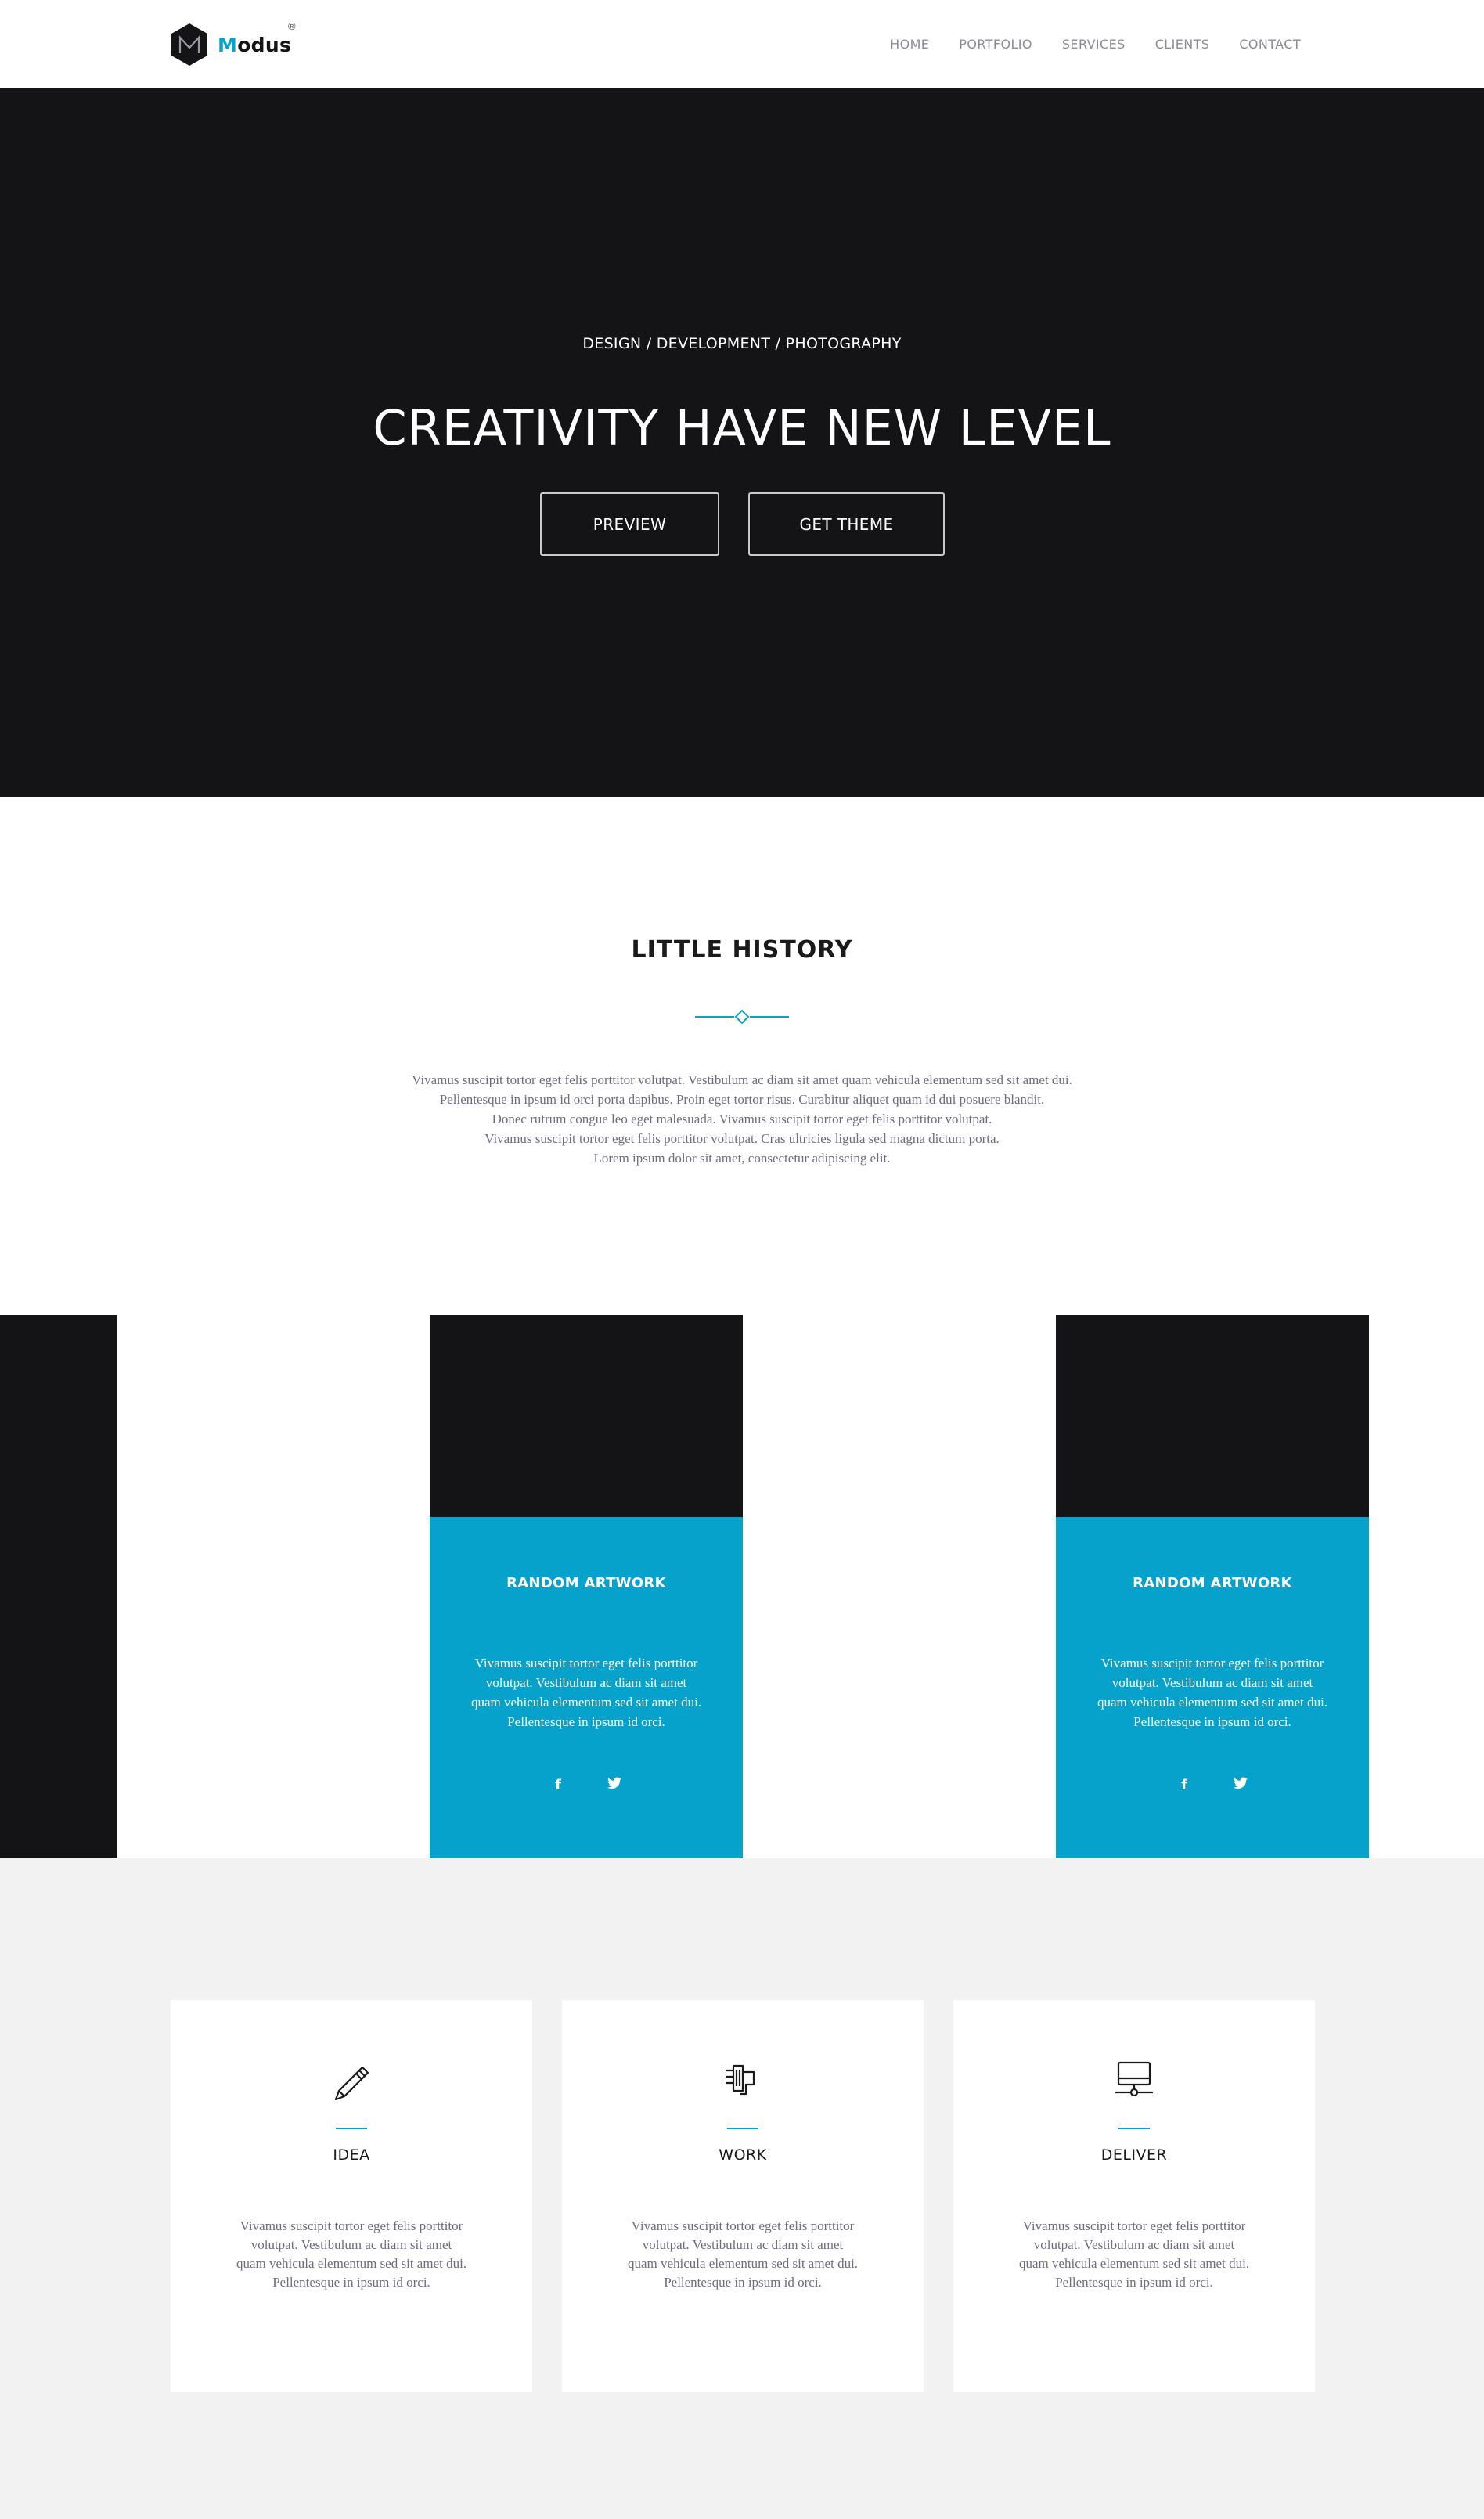 This screenshot has height=2519, width=1484. What do you see at coordinates (996, 44) in the screenshot?
I see `nav-portfolio: PORTFOLIO` at bounding box center [996, 44].